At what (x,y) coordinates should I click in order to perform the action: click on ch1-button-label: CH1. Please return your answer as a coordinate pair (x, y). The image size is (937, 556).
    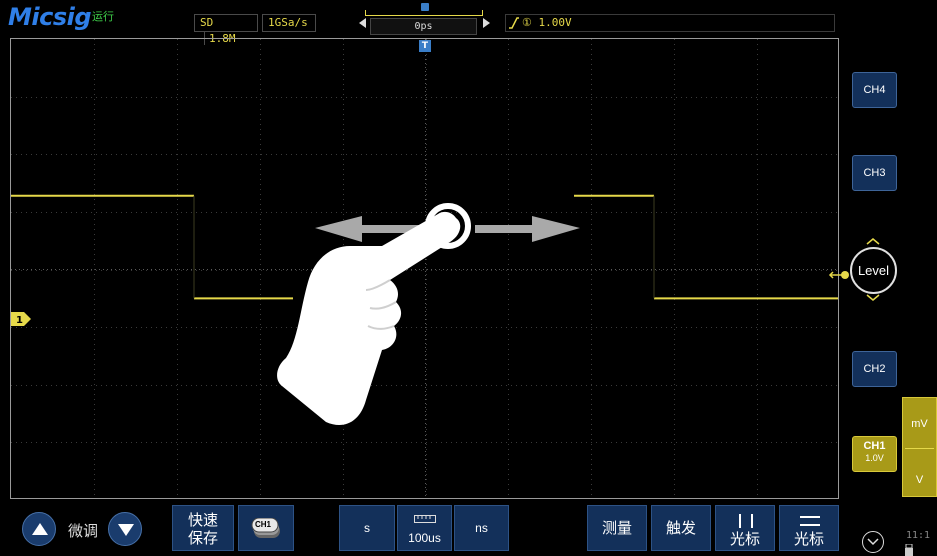
    Looking at the image, I should click on (874, 446).